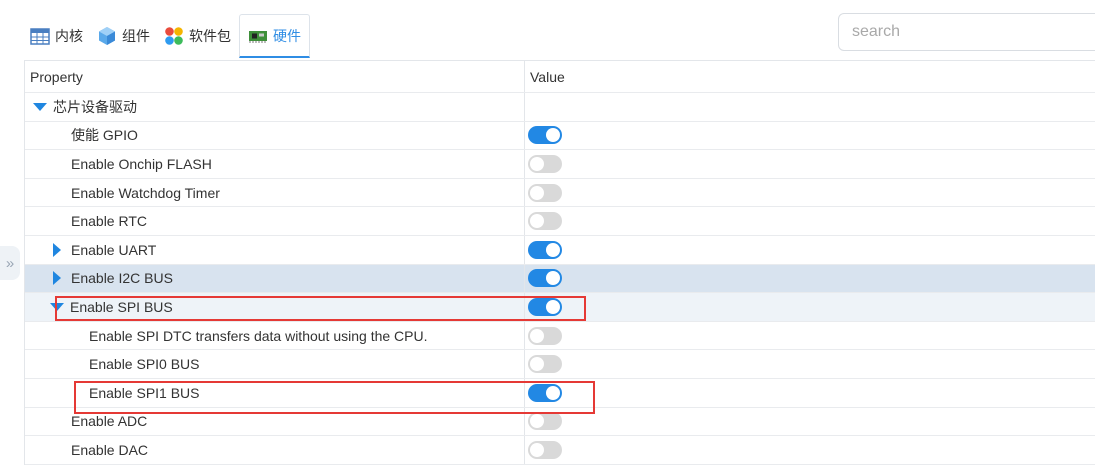 The width and height of the screenshot is (1095, 473). Describe the element at coordinates (287, 35) in the screenshot. I see `tab-hardware-label: 硬件` at that location.